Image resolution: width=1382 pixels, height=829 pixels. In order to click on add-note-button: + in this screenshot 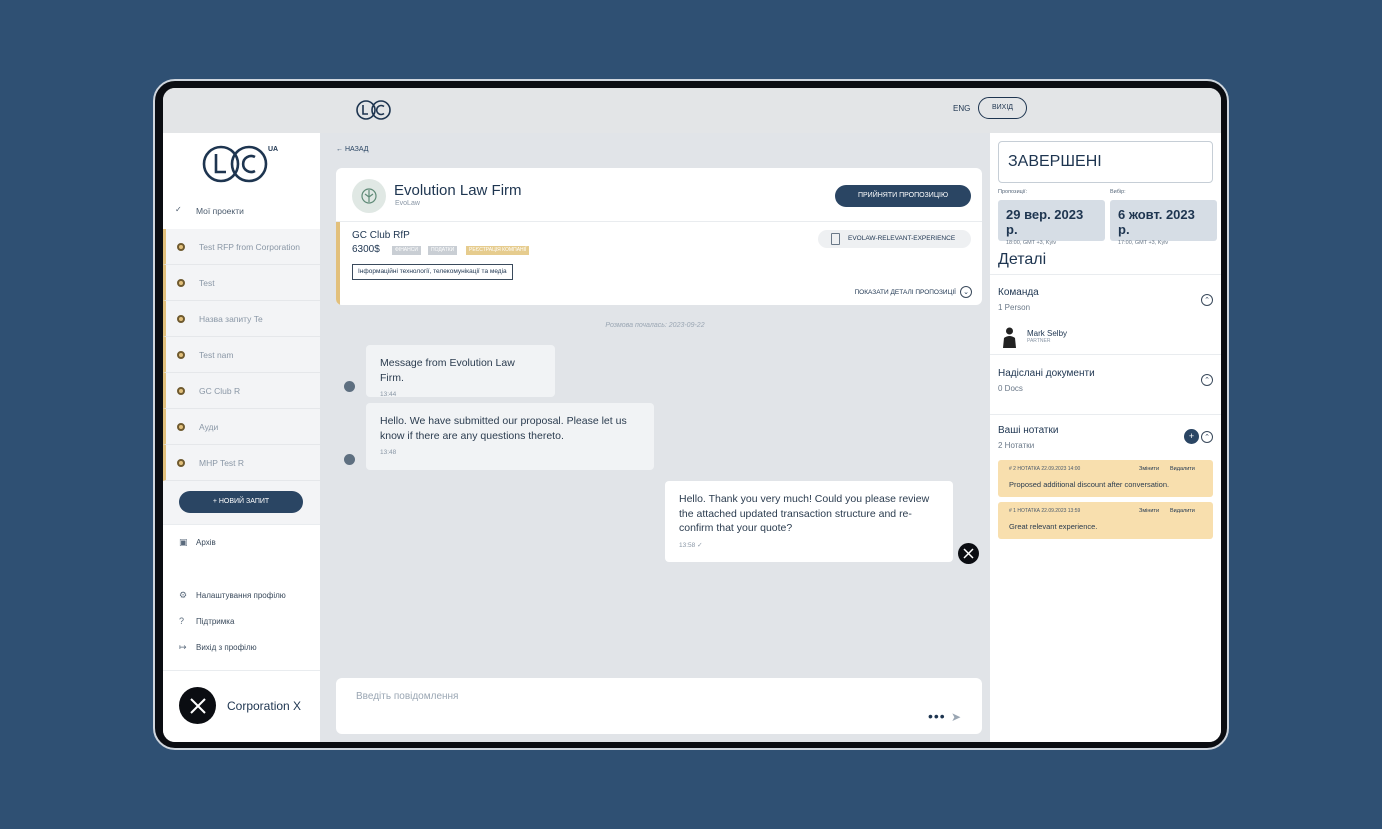, I will do `click(1191, 436)`.